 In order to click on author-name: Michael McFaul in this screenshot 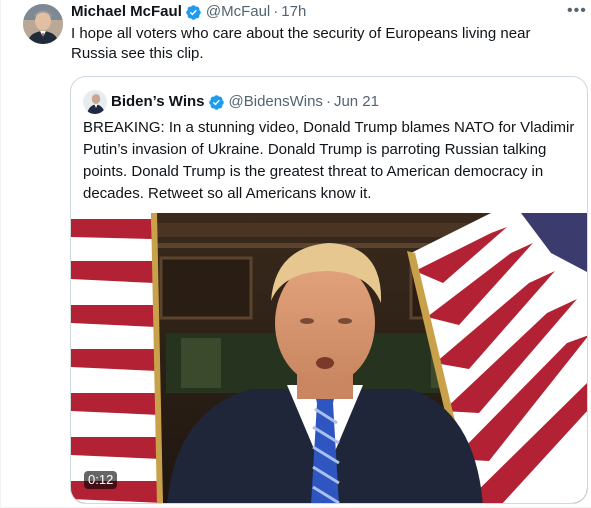, I will do `click(126, 12)`.